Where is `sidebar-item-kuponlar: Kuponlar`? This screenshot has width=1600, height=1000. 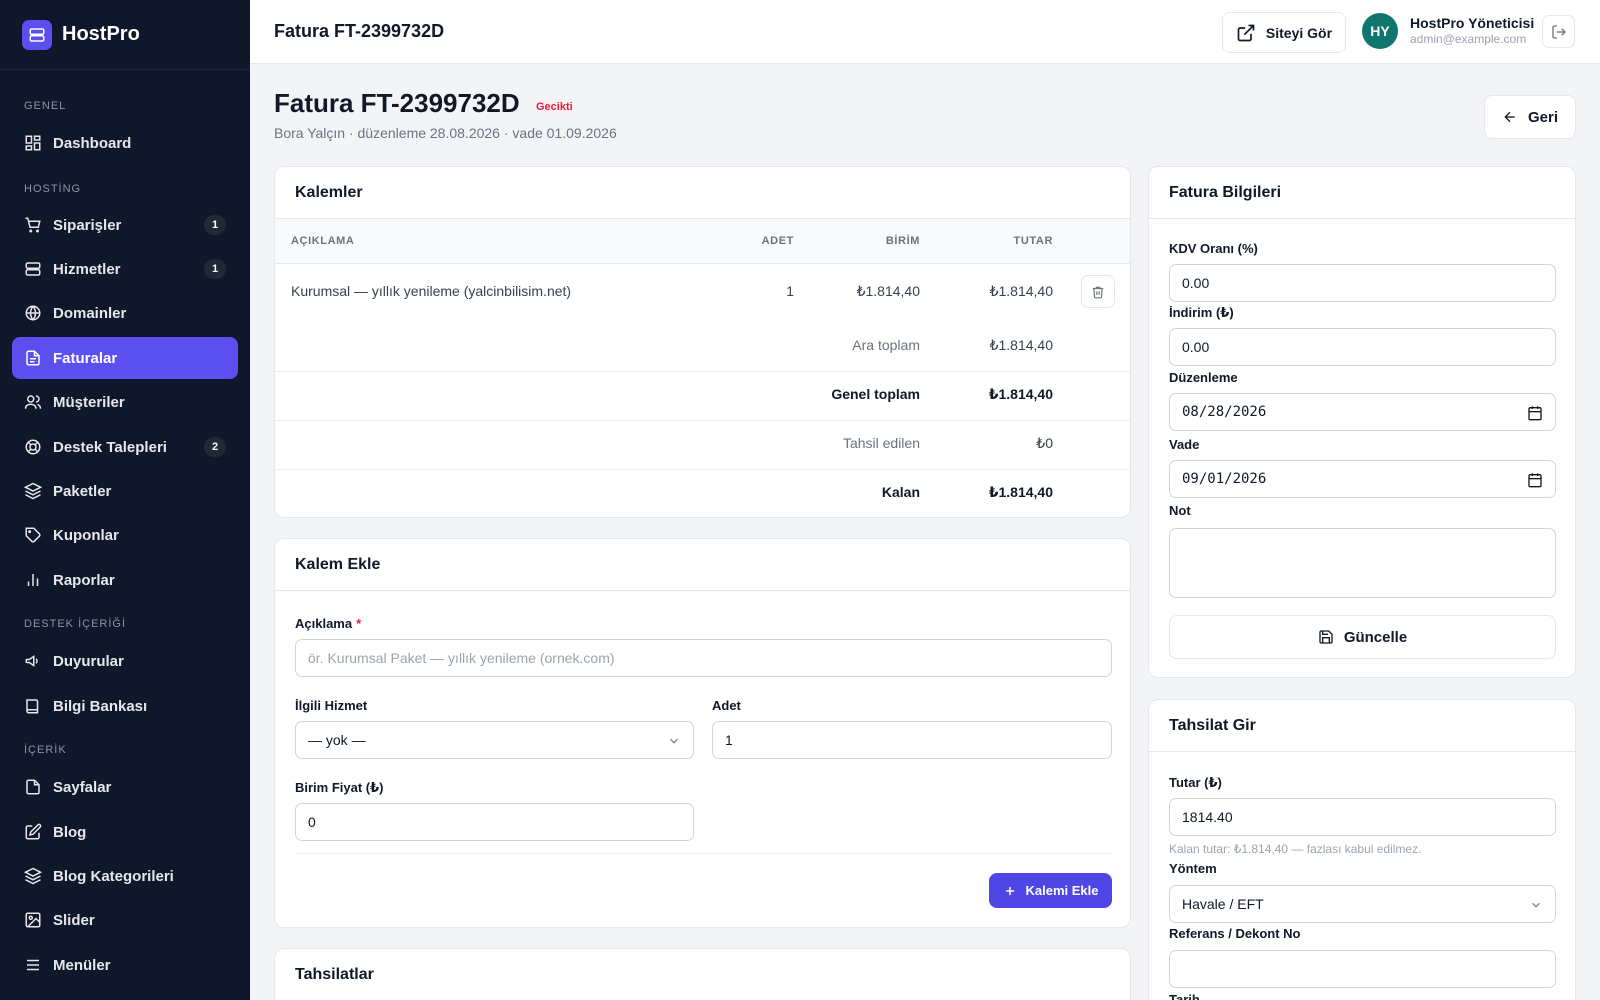 sidebar-item-kuponlar: Kuponlar is located at coordinates (125, 535).